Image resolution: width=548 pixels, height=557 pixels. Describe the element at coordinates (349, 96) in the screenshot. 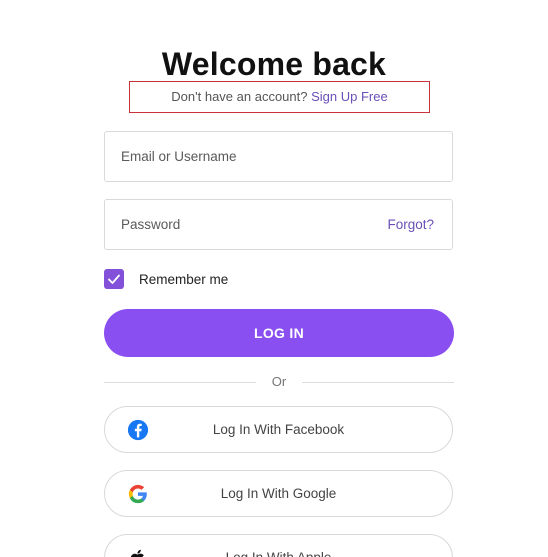

I see `signup-link: Sign Up Free` at that location.